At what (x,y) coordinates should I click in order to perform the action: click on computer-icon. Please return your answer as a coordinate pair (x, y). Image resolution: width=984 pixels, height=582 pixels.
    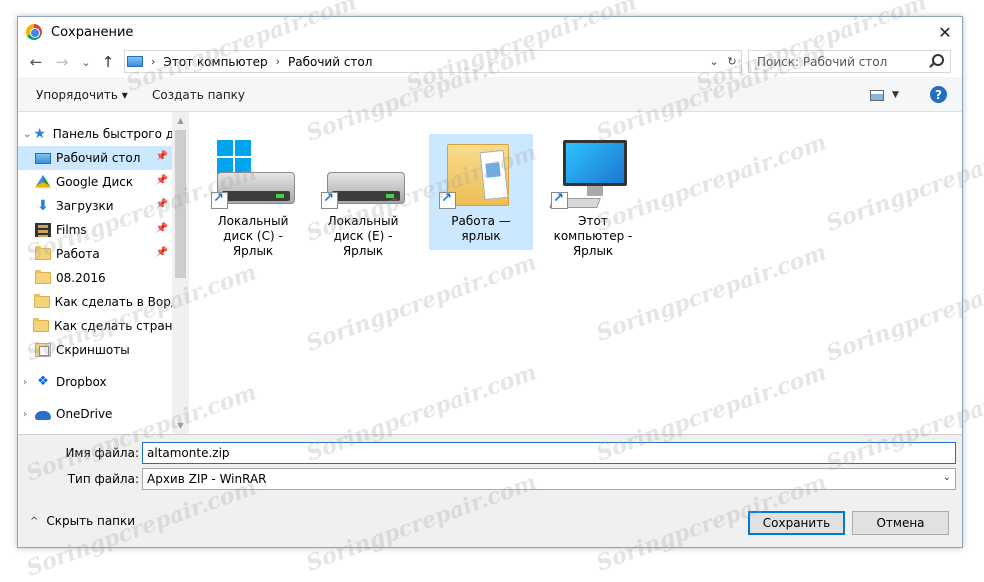
    Looking at the image, I should click on (135, 61).